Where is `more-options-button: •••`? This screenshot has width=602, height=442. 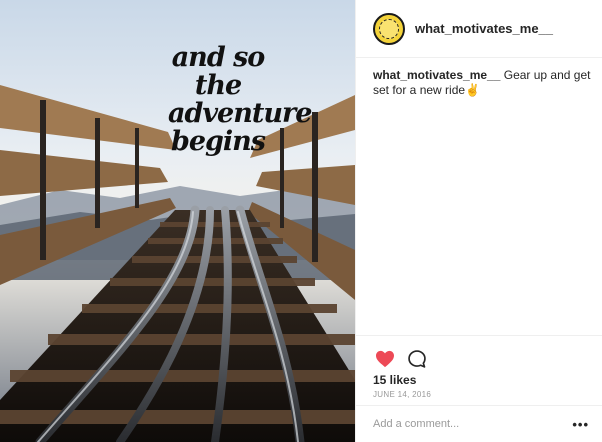 more-options-button: ••• is located at coordinates (580, 424).